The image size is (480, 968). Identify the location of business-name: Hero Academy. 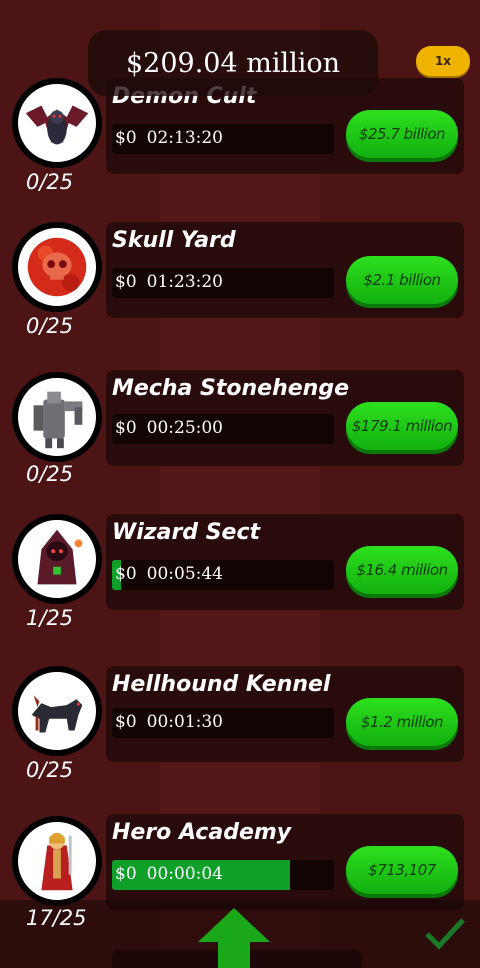
(202, 832).